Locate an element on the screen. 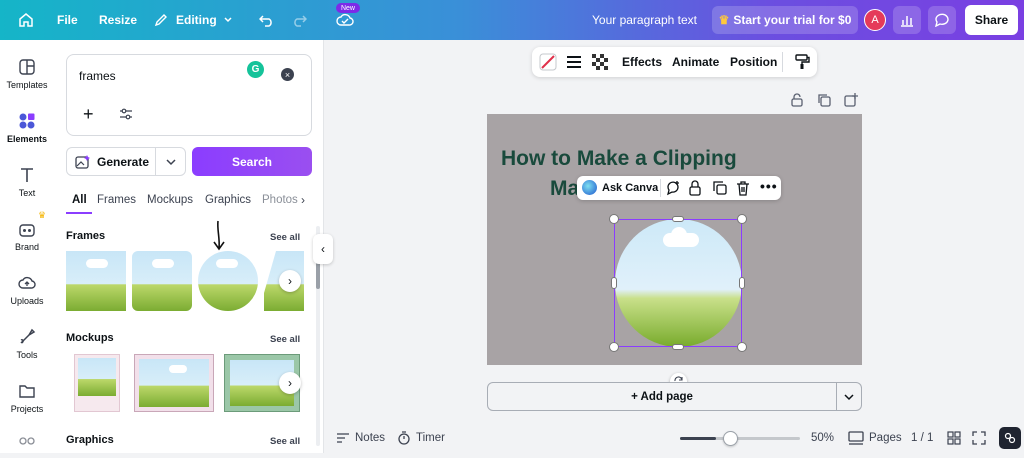 The height and width of the screenshot is (458, 1024). section-title-mockups: Mockups is located at coordinates (90, 338).